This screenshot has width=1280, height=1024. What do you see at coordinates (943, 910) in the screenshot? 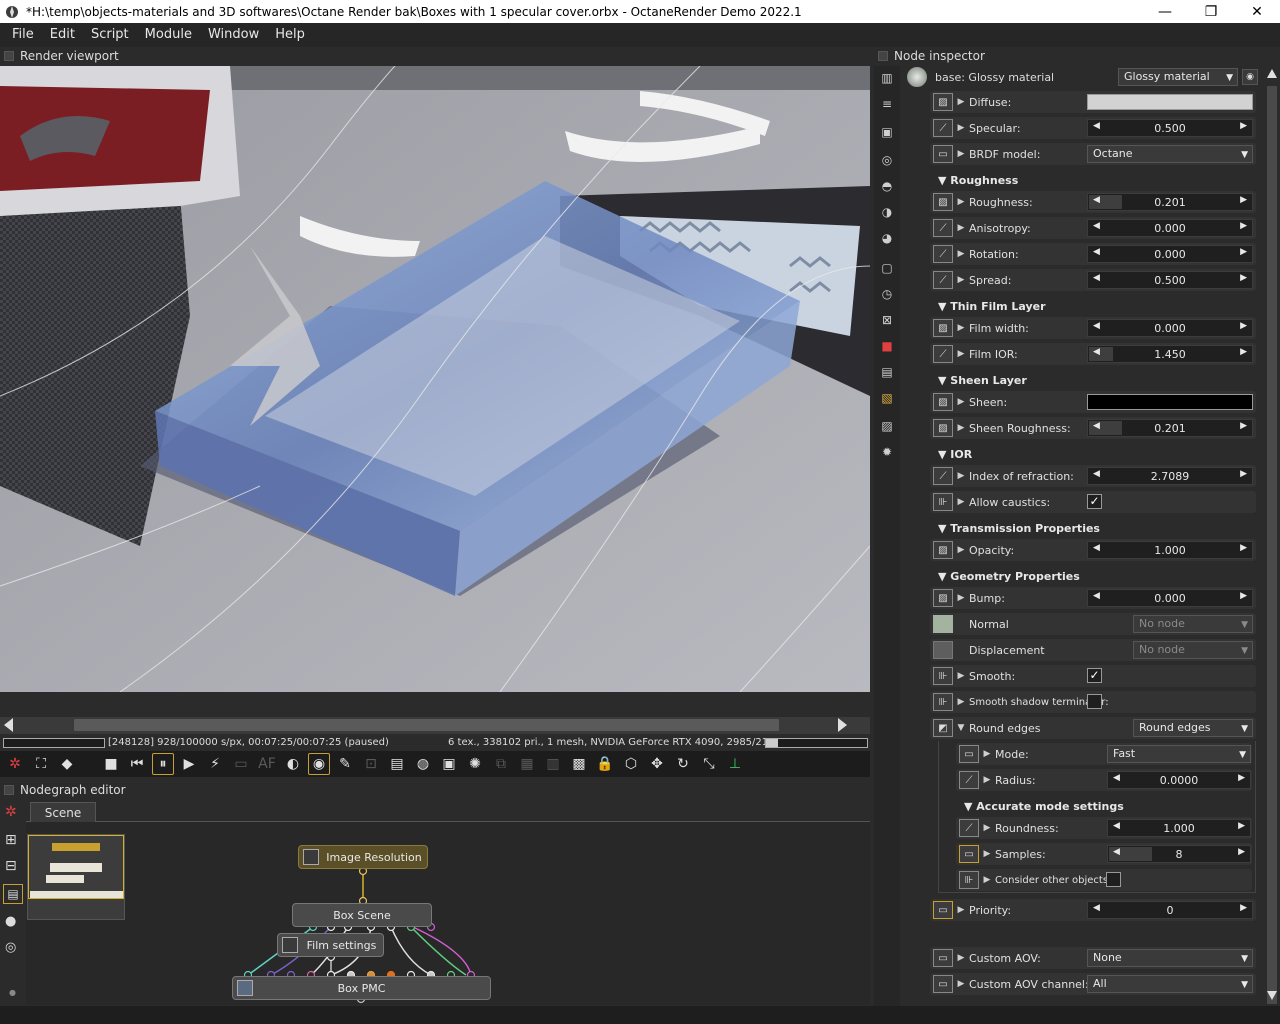
I see `int-pin-icon: ▭` at bounding box center [943, 910].